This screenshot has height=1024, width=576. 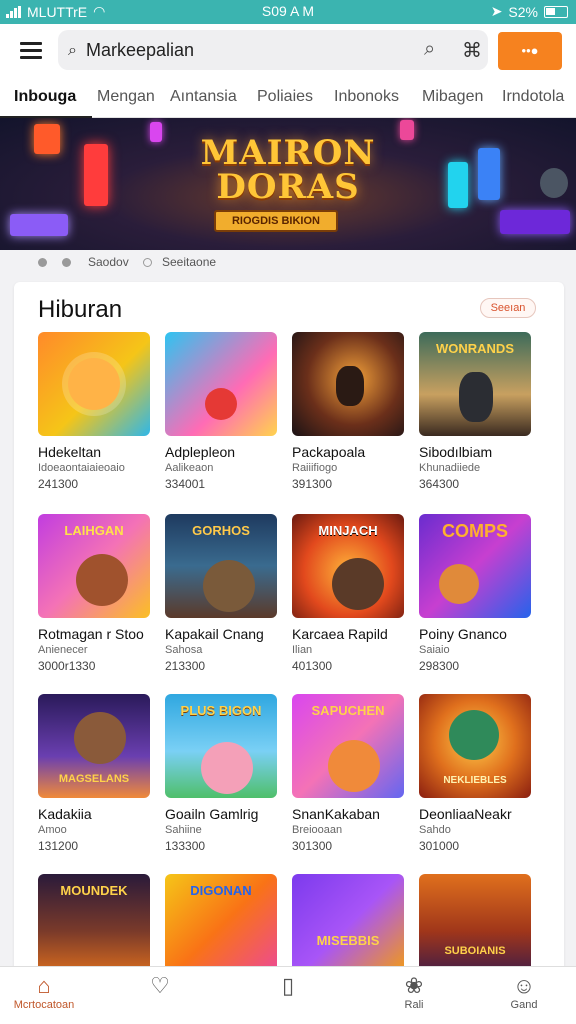 I want to click on game-name: Karcaea Rapild, so click(x=340, y=634).